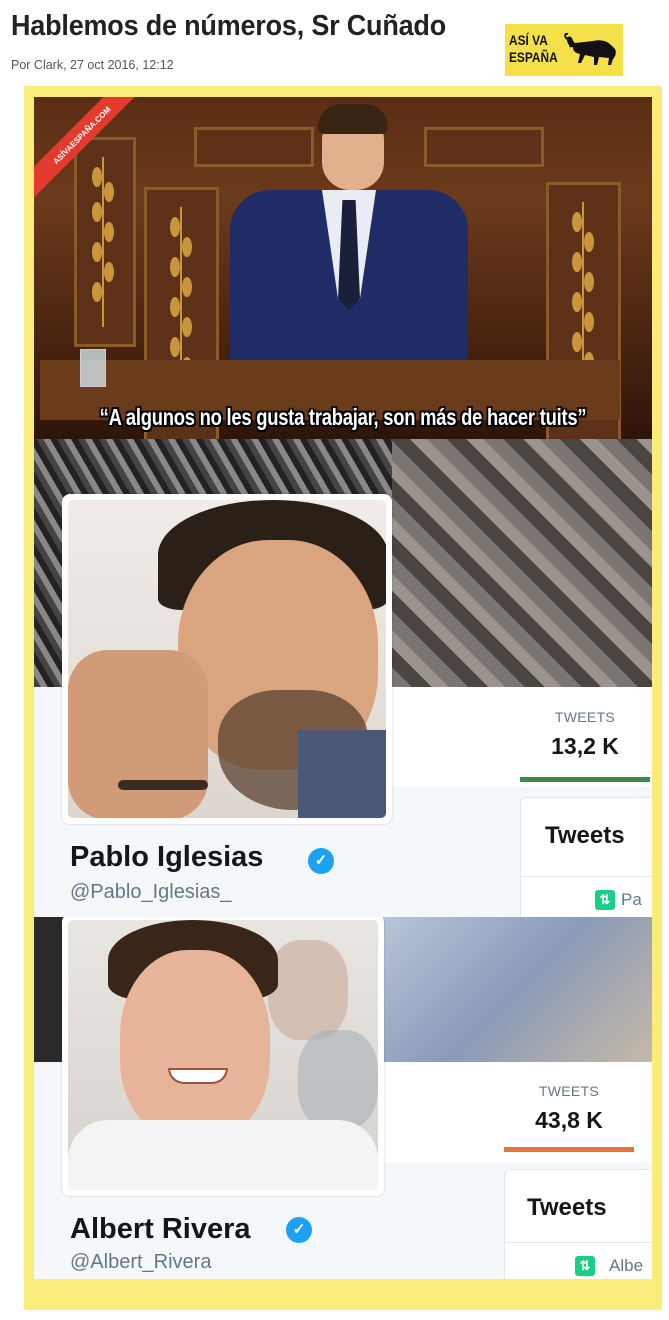 The height and width of the screenshot is (1320, 669). What do you see at coordinates (533, 57) in the screenshot?
I see `logo-text-line2: ESPAÑA` at bounding box center [533, 57].